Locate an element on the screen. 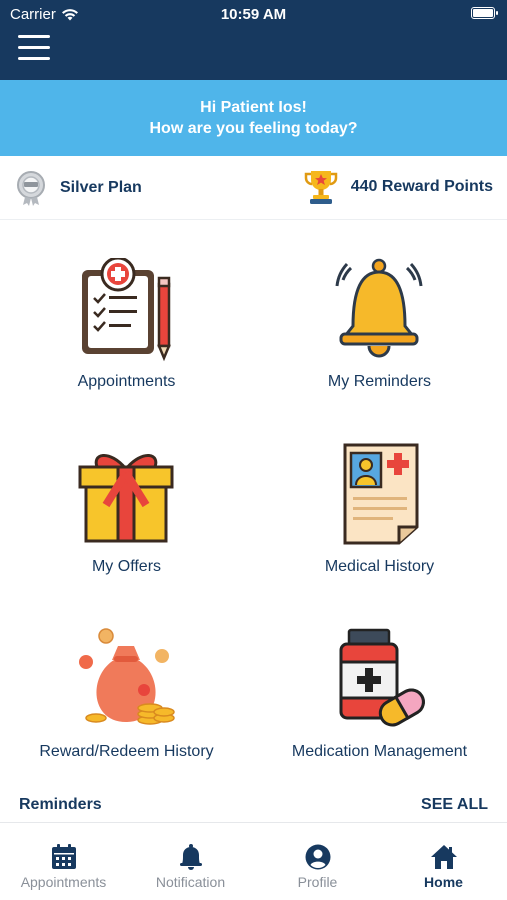 The width and height of the screenshot is (507, 900). plan-name: Silver Plan is located at coordinates (101, 187).